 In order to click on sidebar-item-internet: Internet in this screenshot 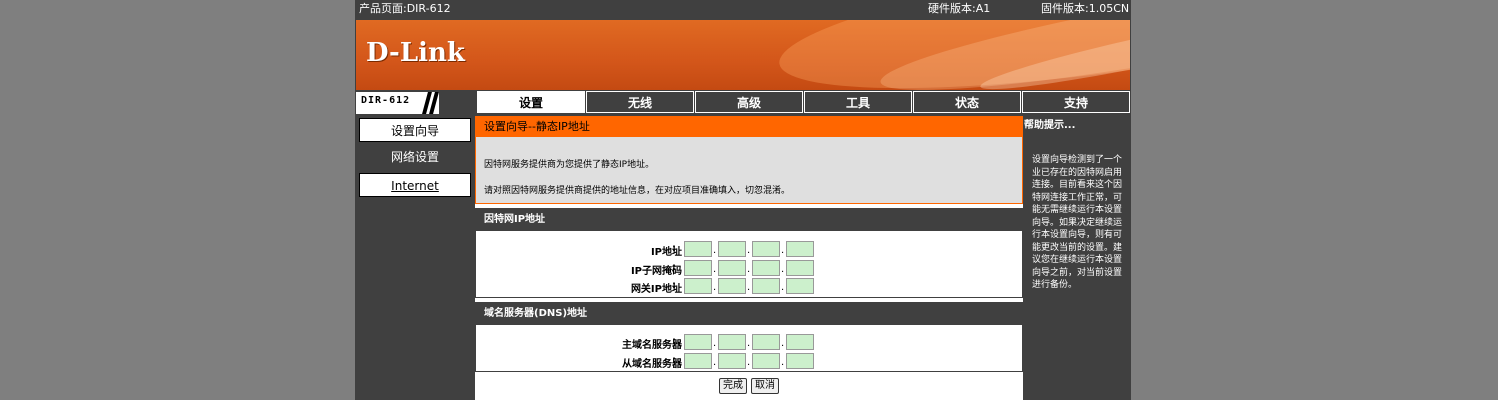, I will do `click(415, 185)`.